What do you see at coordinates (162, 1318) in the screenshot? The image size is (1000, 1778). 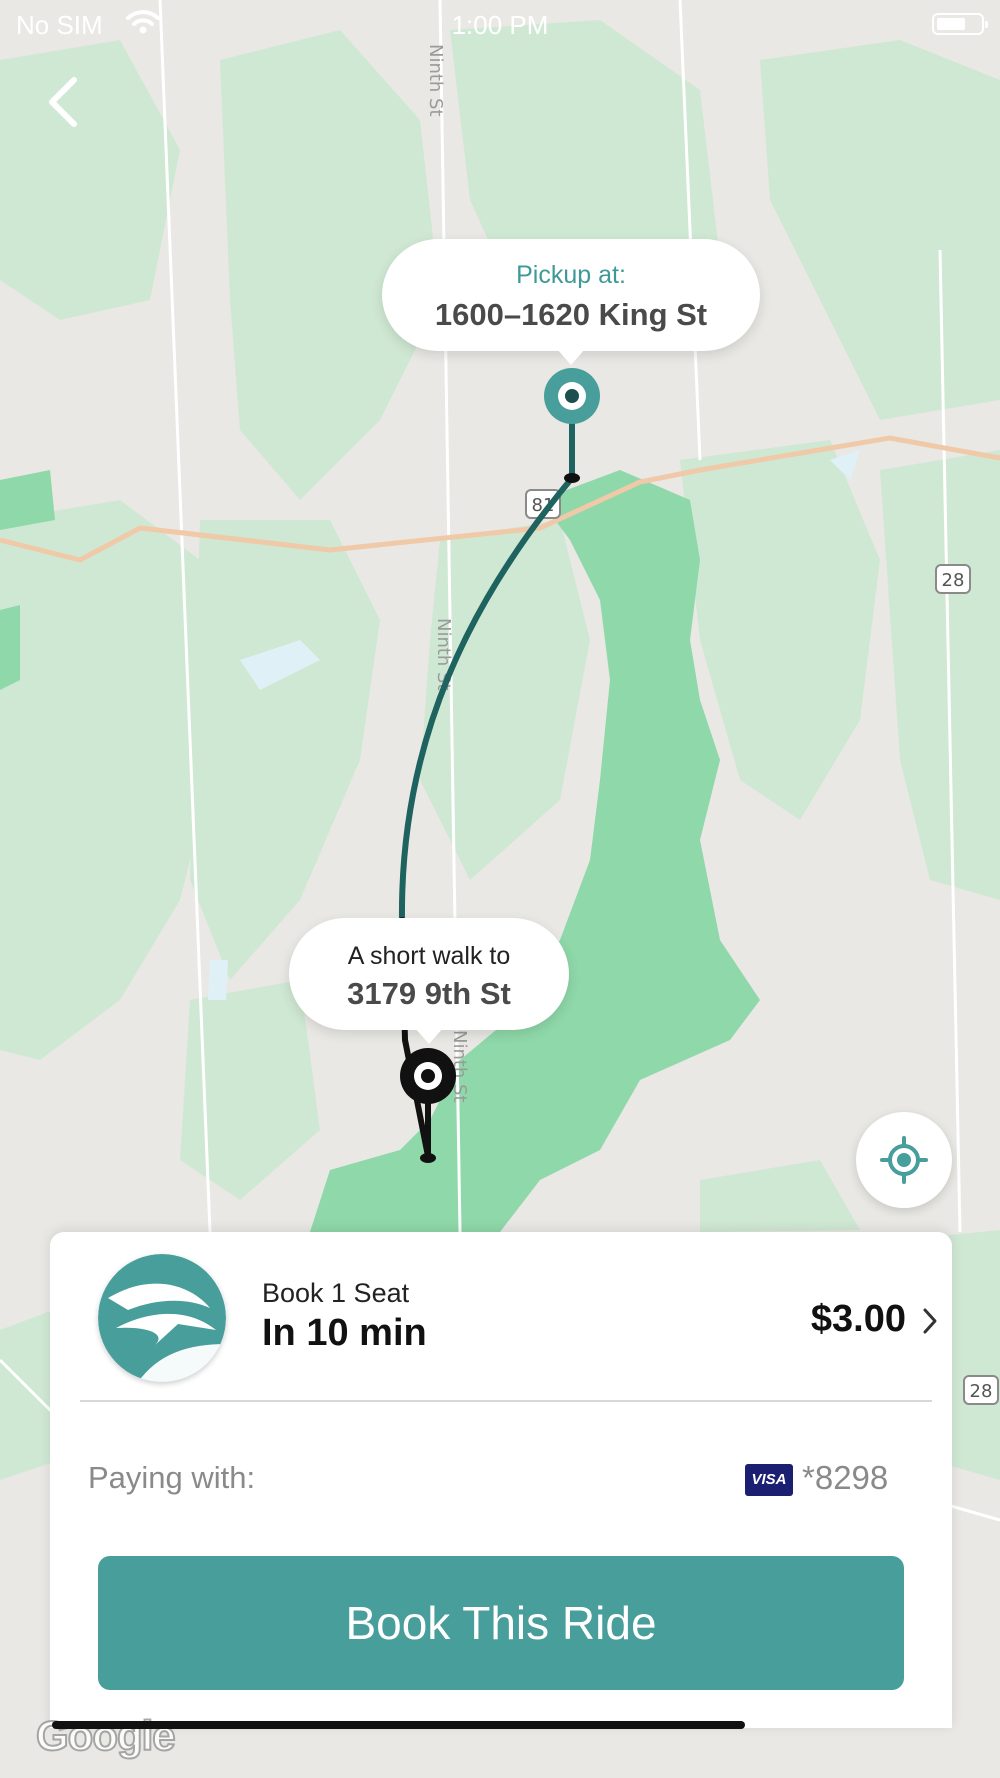 I see `service-logo` at bounding box center [162, 1318].